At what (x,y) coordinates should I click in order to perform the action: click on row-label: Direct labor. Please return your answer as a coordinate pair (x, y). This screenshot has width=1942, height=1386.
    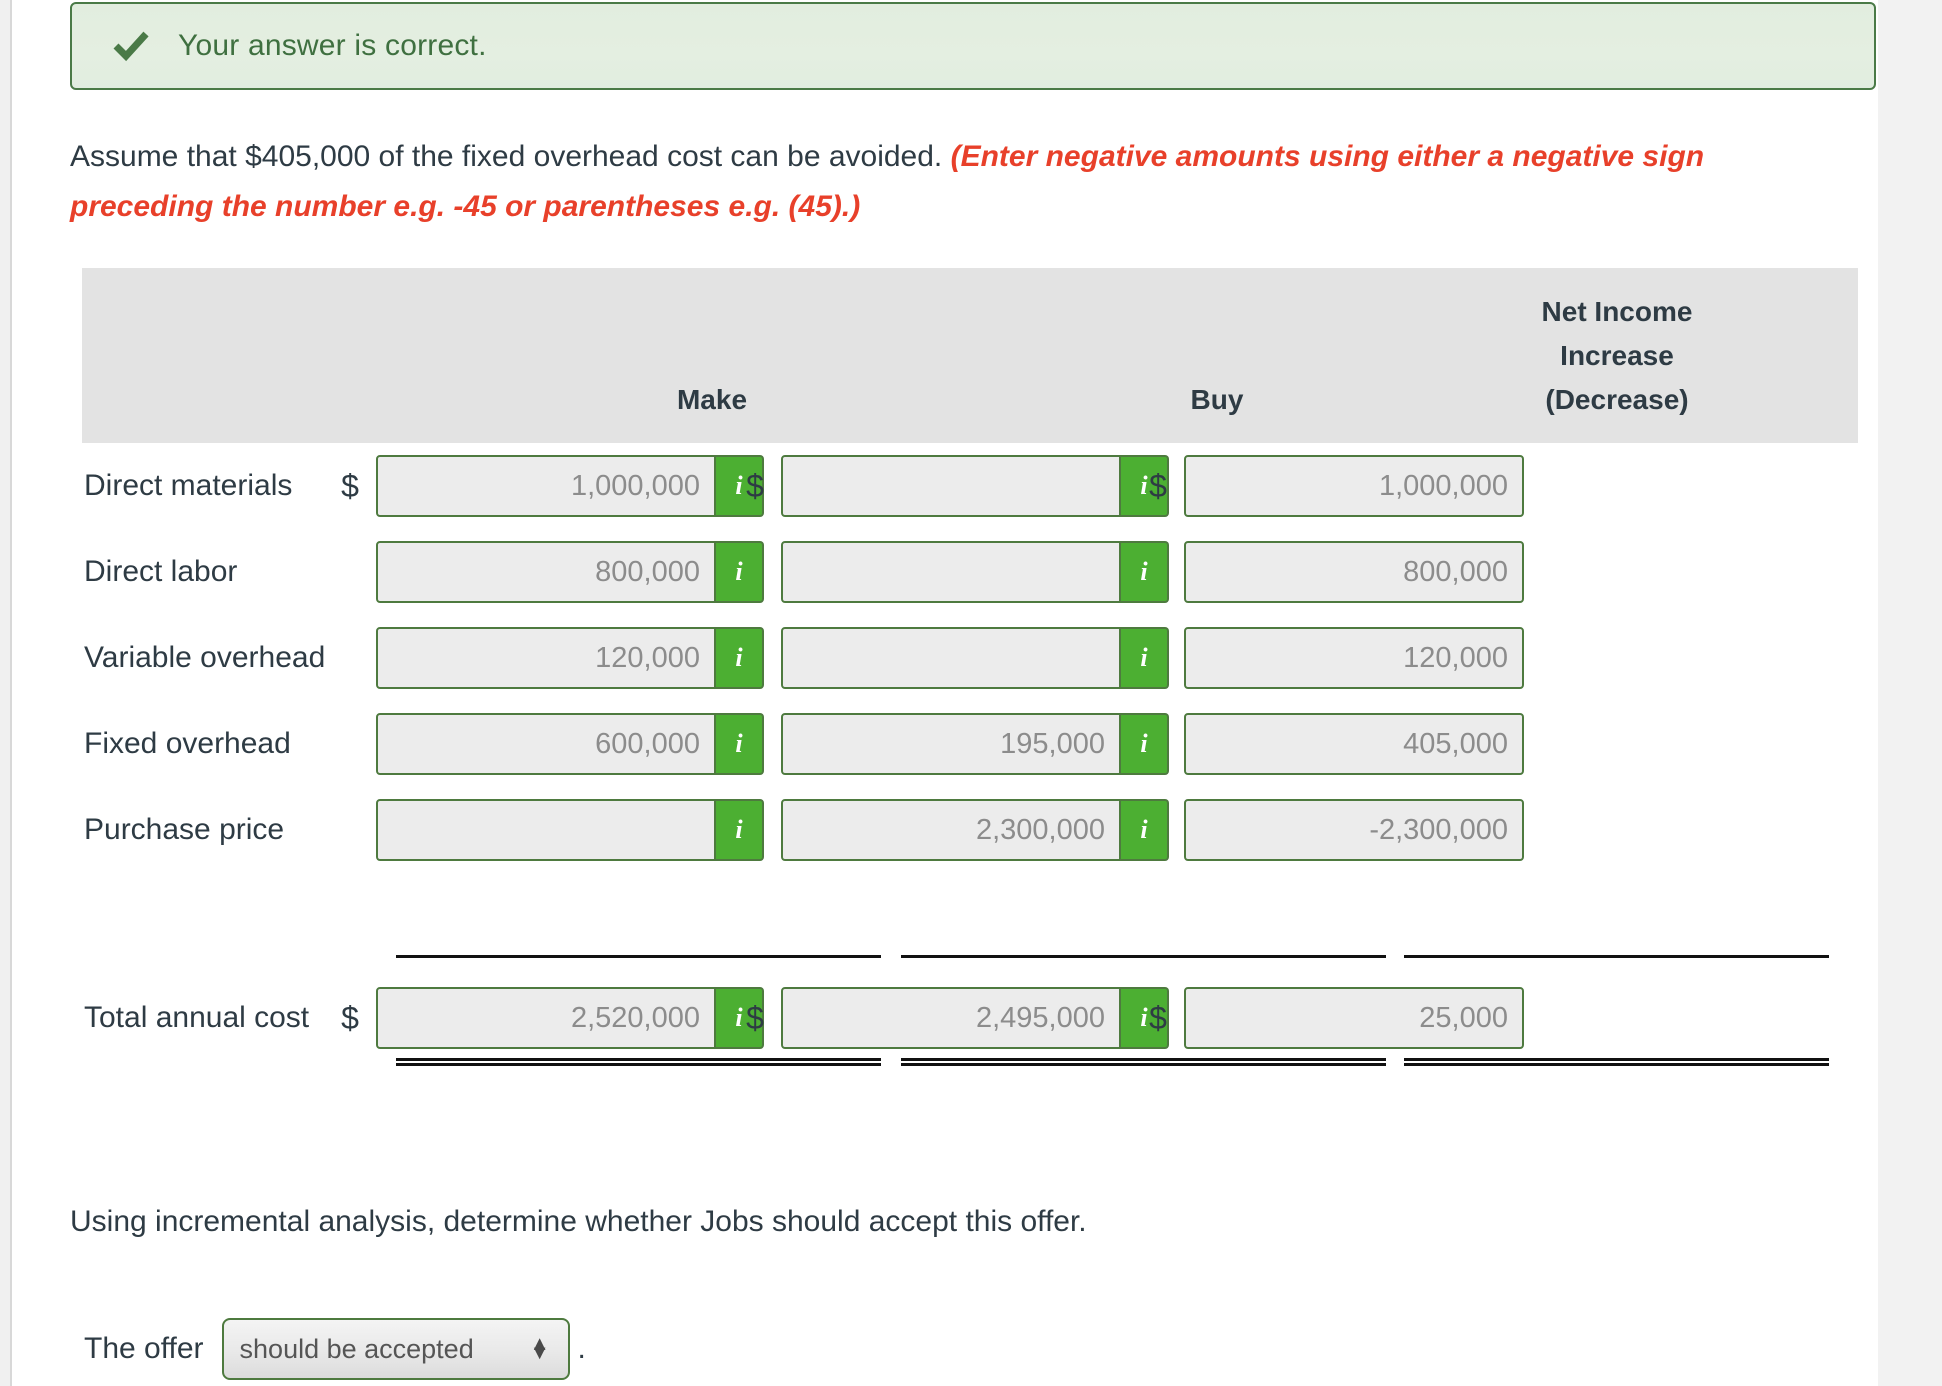
    Looking at the image, I should click on (161, 571).